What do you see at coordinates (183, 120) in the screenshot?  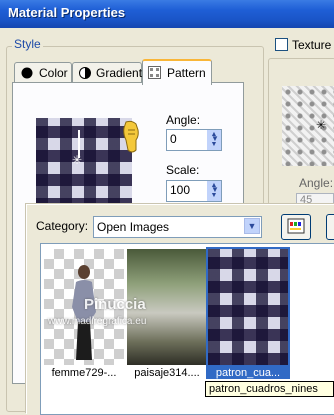 I see `angle-label: Angle:` at bounding box center [183, 120].